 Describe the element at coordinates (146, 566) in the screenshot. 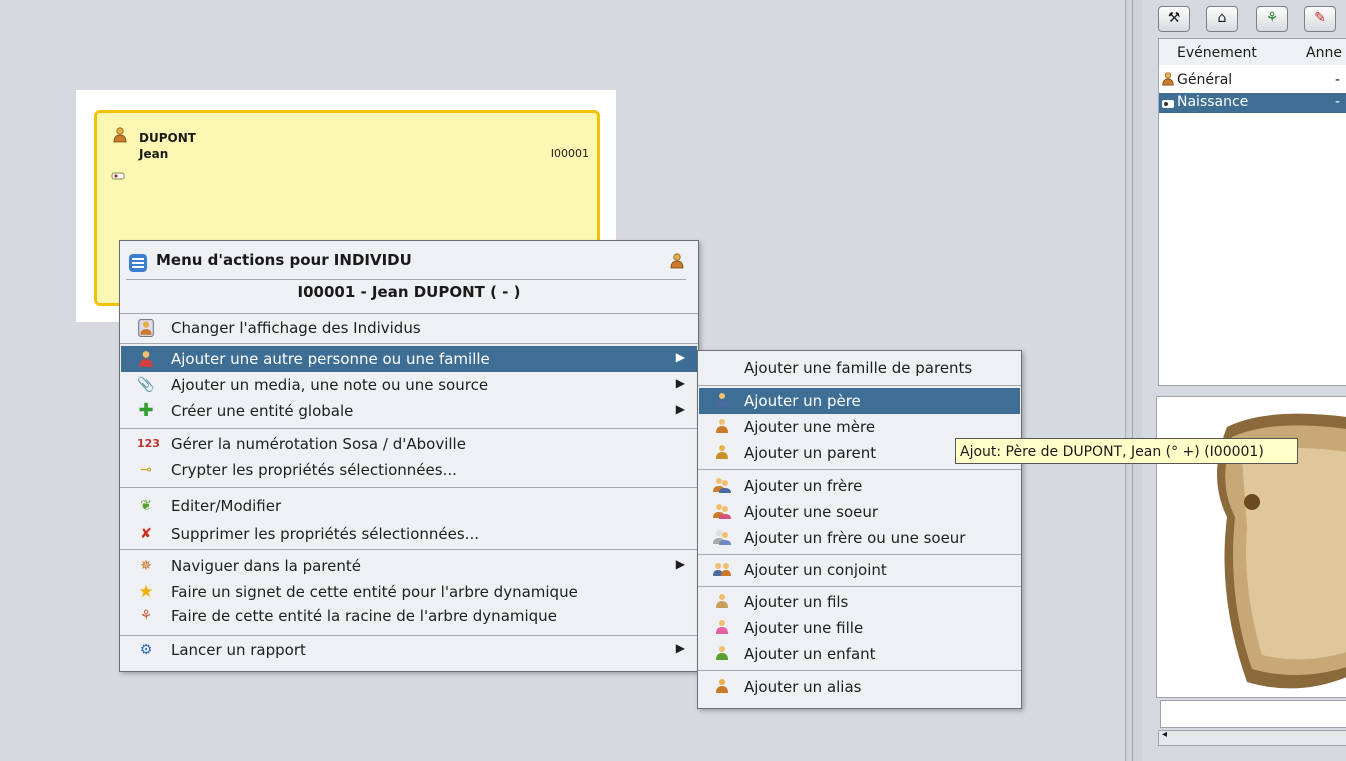

I see `navigate-icon: ✵` at that location.